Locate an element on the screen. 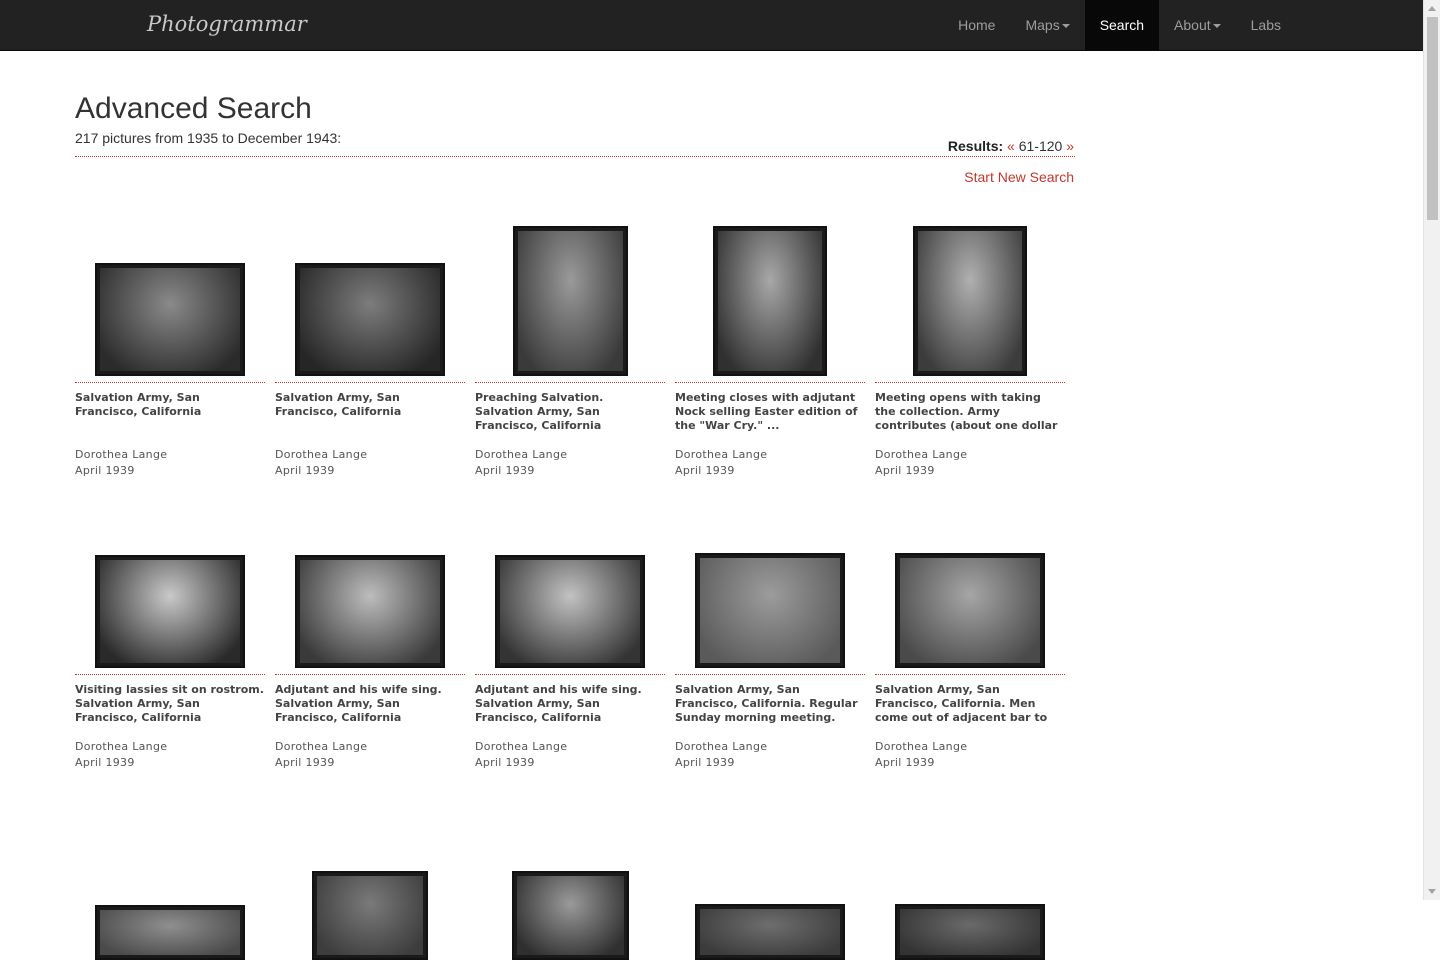  scroll-up-arrow-icon is located at coordinates (1432, 8).